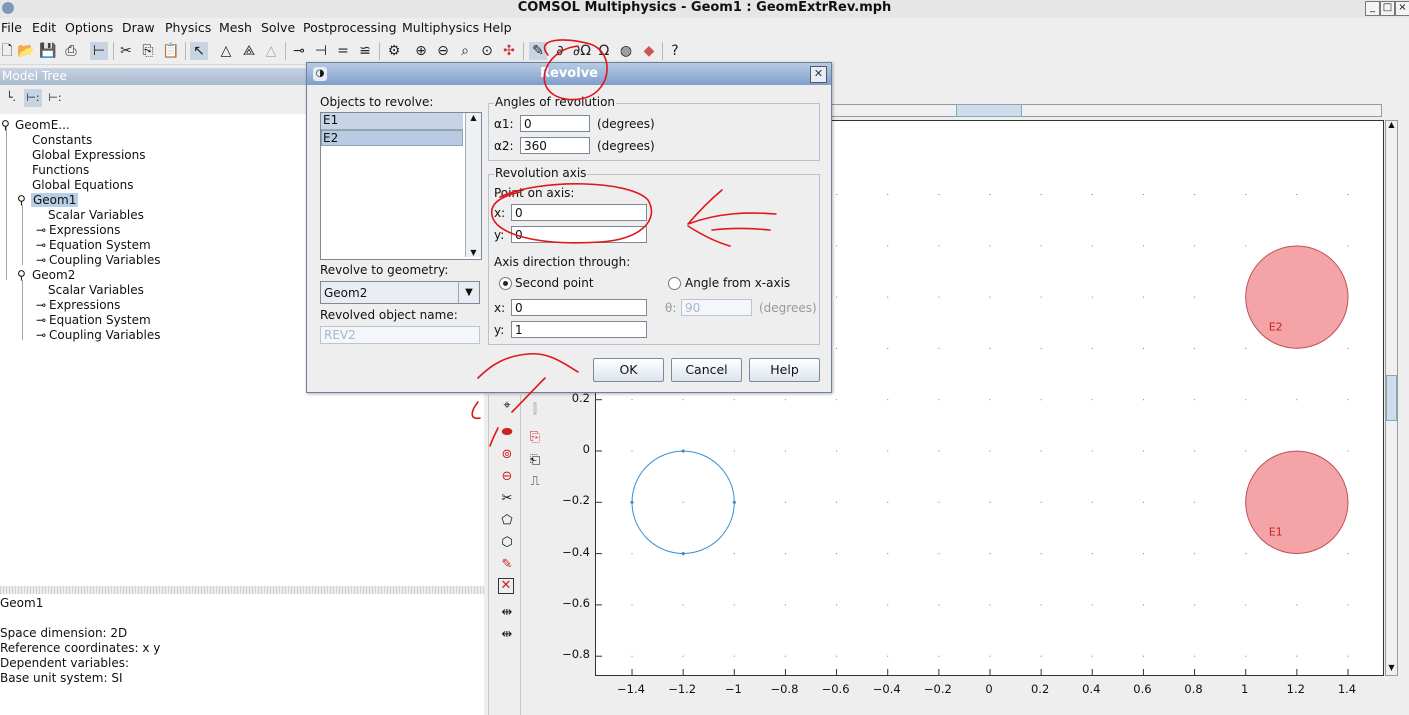 This screenshot has height=715, width=1409. Describe the element at coordinates (271, 51) in the screenshot. I see `refine-icon: △` at that location.